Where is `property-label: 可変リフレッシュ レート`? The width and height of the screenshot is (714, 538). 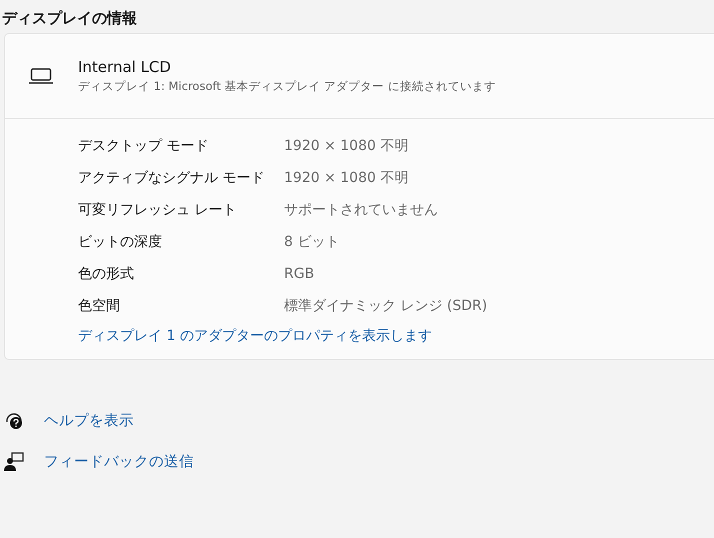
property-label: 可変リフレッシュ レート is located at coordinates (158, 210).